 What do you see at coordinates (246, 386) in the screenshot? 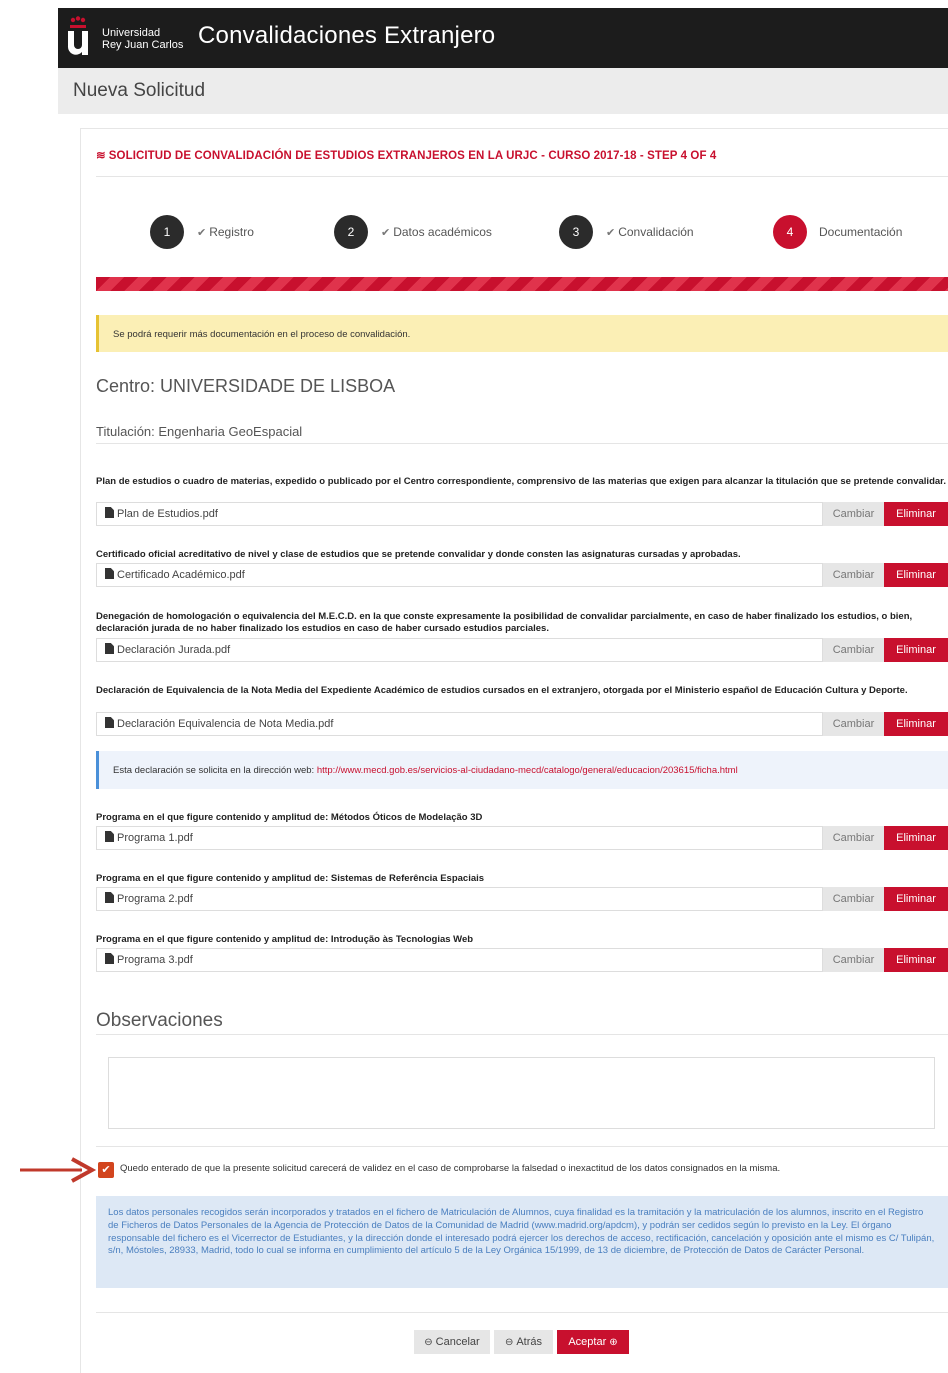
I see `centro-heading: Centro: UNIVERSIDADE DE LISBOA` at bounding box center [246, 386].